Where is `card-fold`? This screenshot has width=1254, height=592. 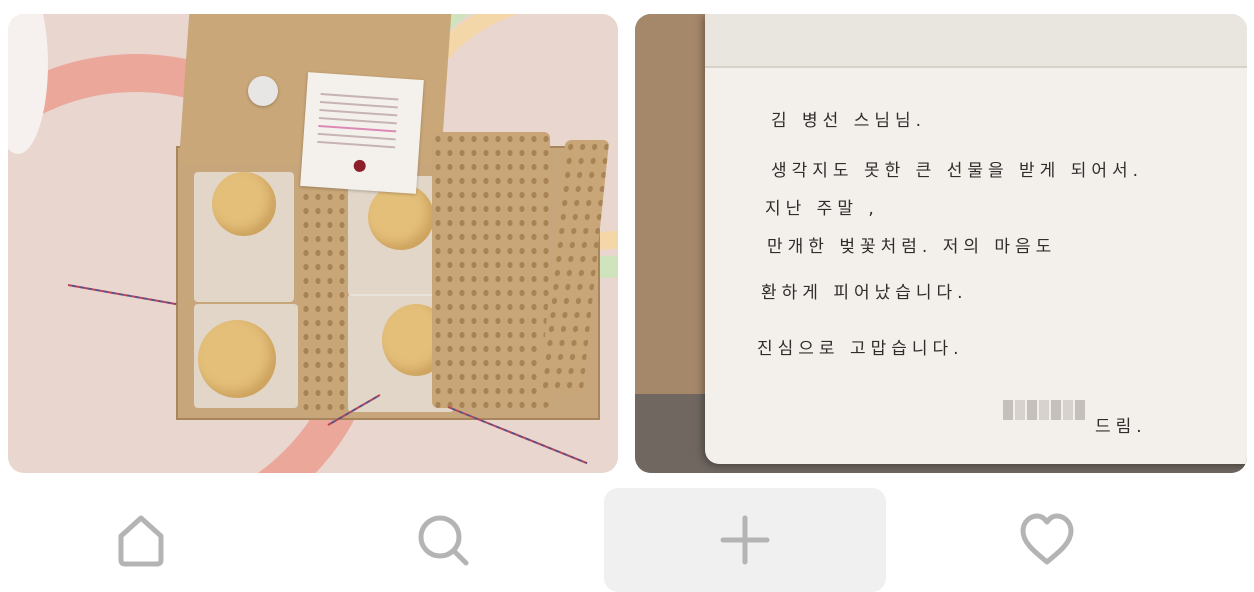
card-fold is located at coordinates (976, 41).